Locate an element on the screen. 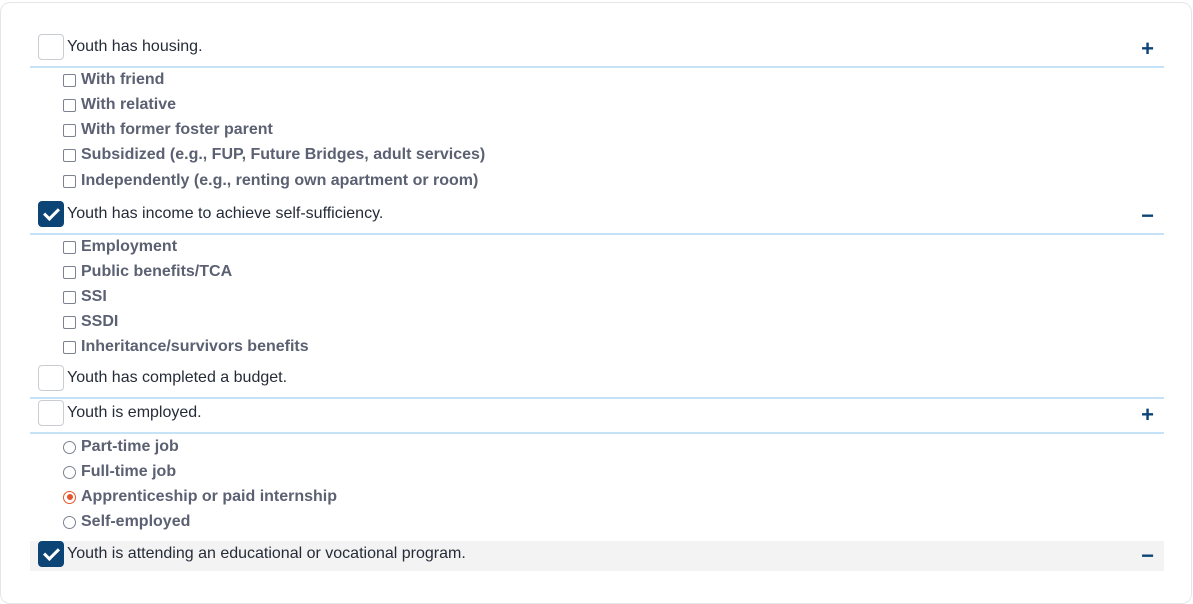 The width and height of the screenshot is (1193, 604). option-label: Apprenticeship or paid internship is located at coordinates (209, 496).